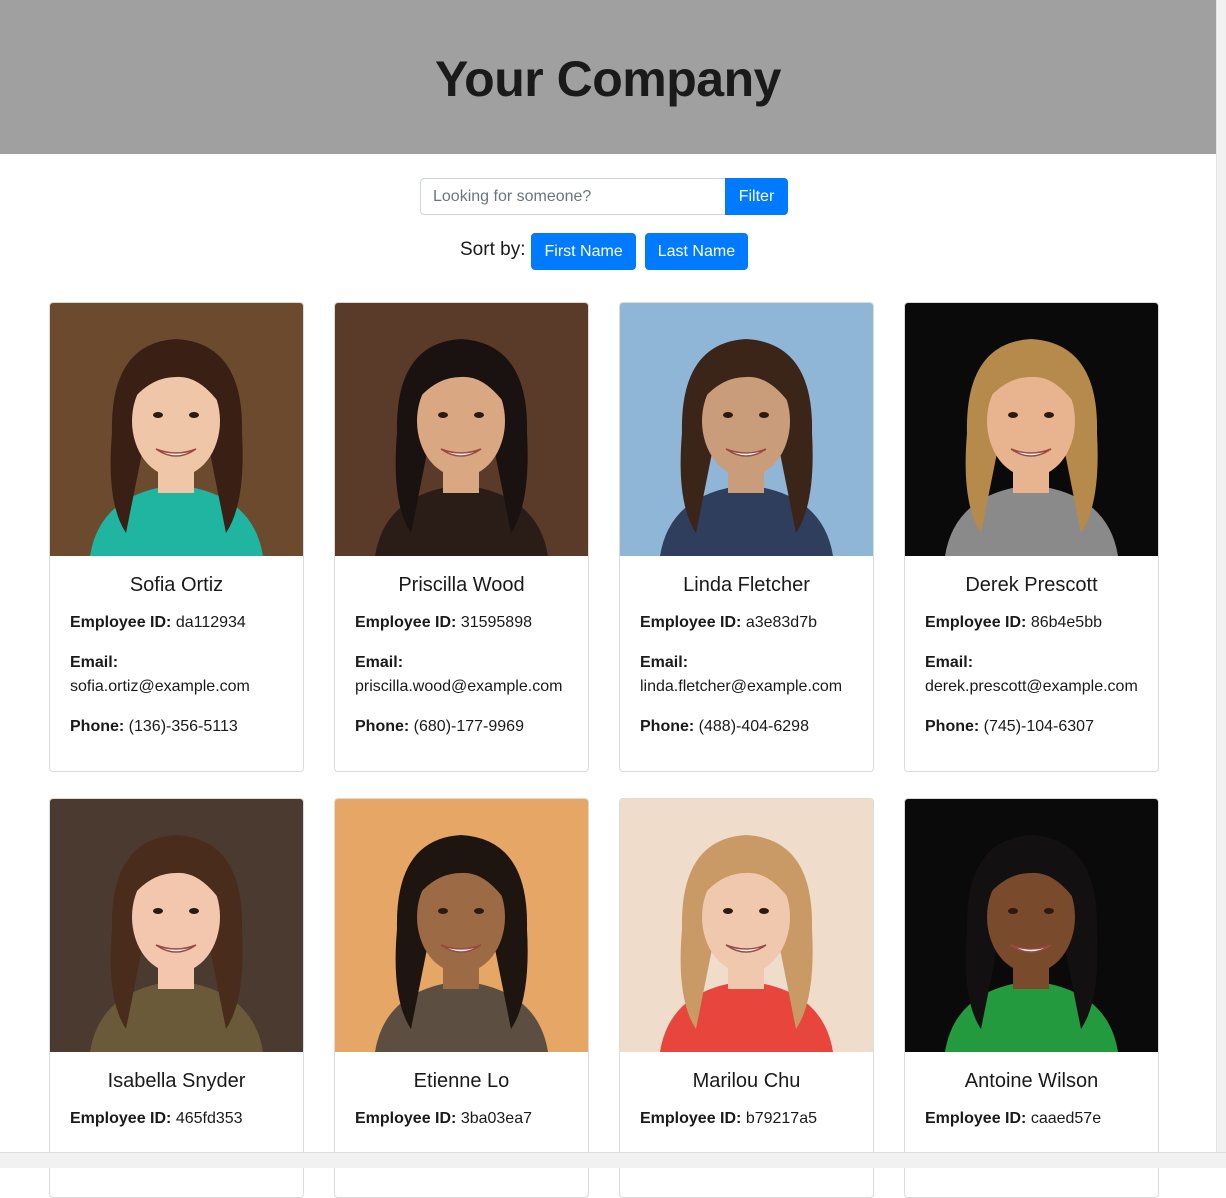  I want to click on page-header: Your Company, so click(608, 77).